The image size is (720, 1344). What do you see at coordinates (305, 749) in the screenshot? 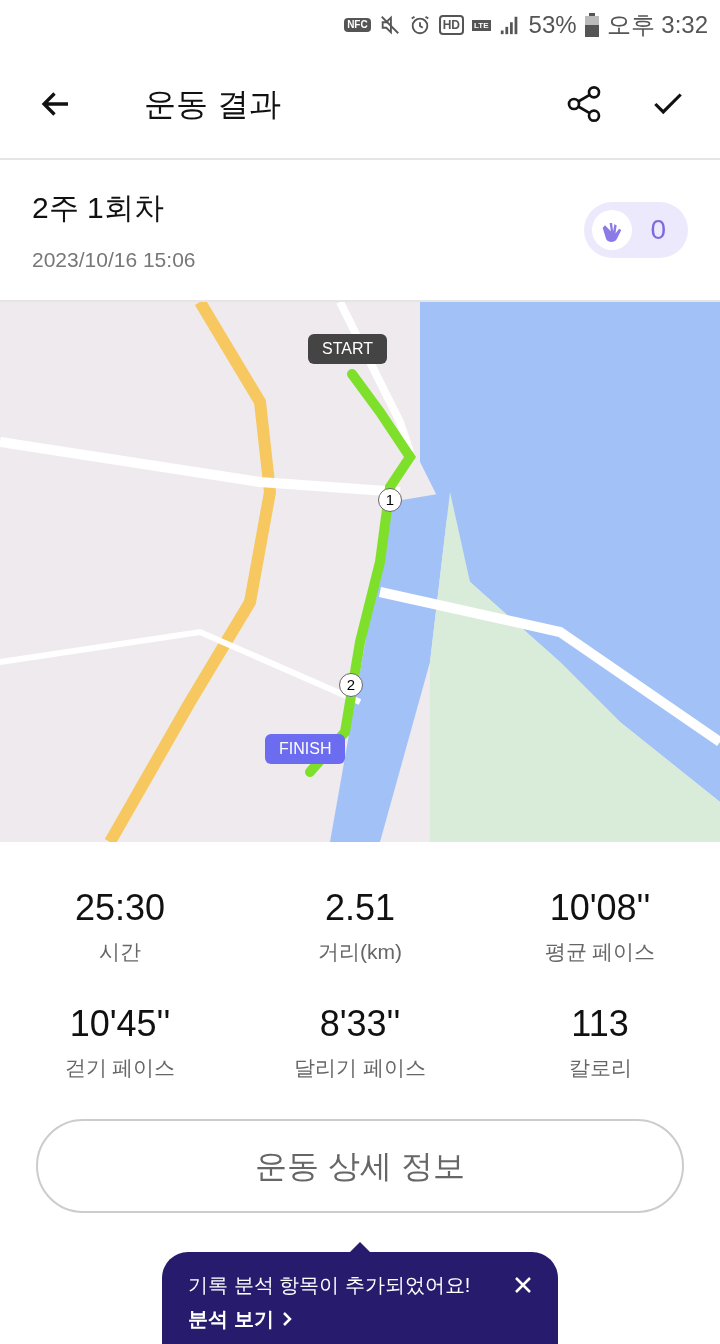
I see `finish-marker: FINISH` at bounding box center [305, 749].